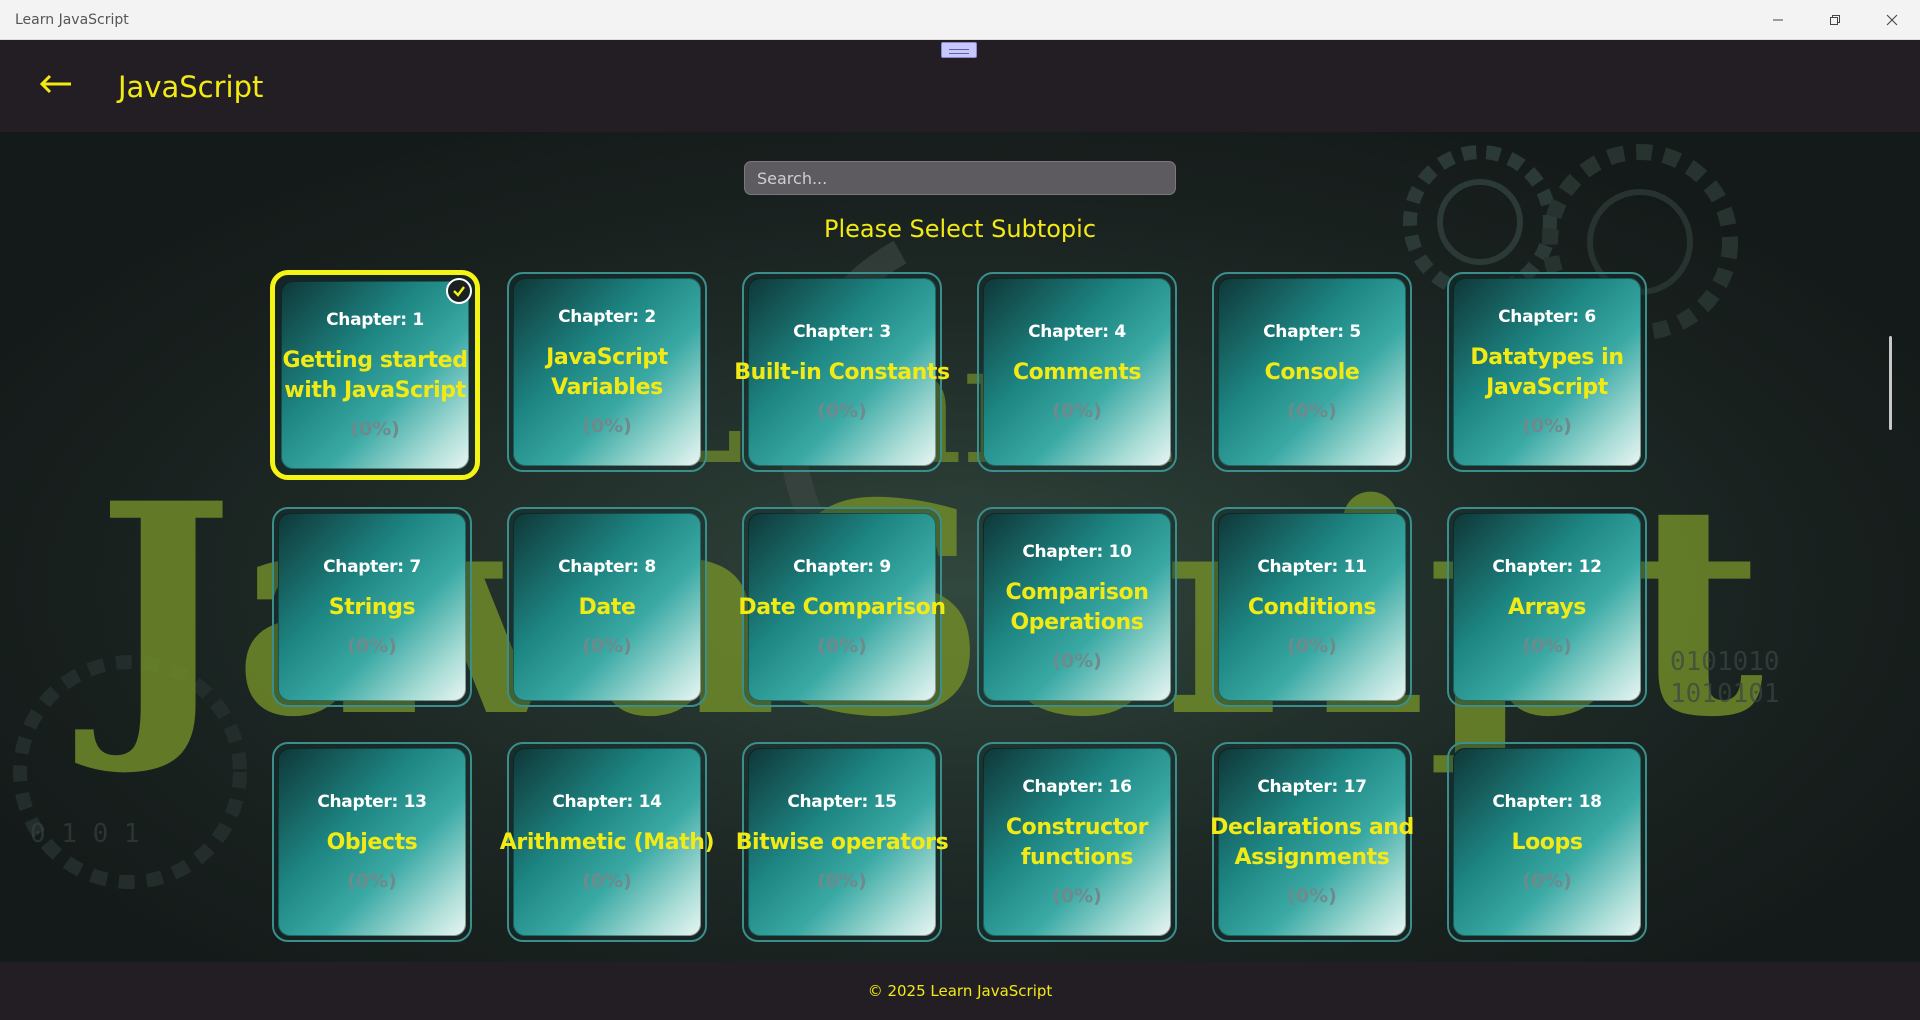 The height and width of the screenshot is (1020, 1920). What do you see at coordinates (959, 50) in the screenshot?
I see `drag-handle` at bounding box center [959, 50].